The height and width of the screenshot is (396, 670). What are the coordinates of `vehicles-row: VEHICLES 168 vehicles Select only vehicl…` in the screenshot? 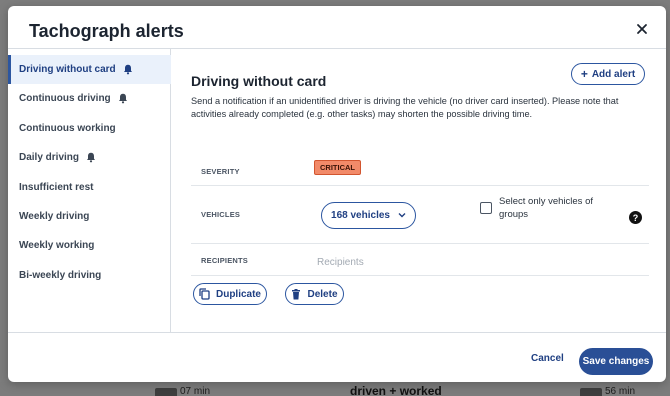 It's located at (420, 215).